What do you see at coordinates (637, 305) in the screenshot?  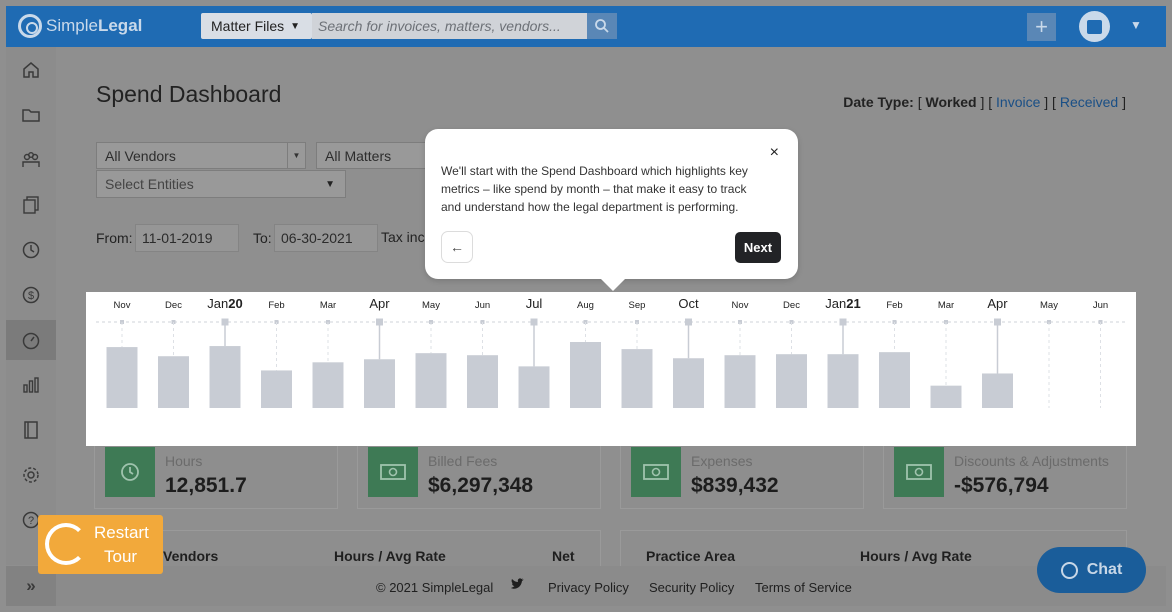 I see `tick-label: Sep` at bounding box center [637, 305].